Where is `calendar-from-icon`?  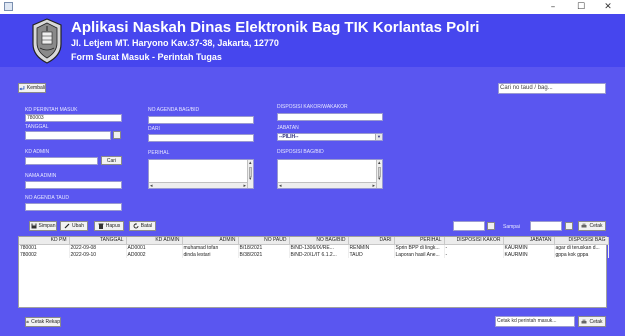 calendar-from-icon is located at coordinates (491, 226).